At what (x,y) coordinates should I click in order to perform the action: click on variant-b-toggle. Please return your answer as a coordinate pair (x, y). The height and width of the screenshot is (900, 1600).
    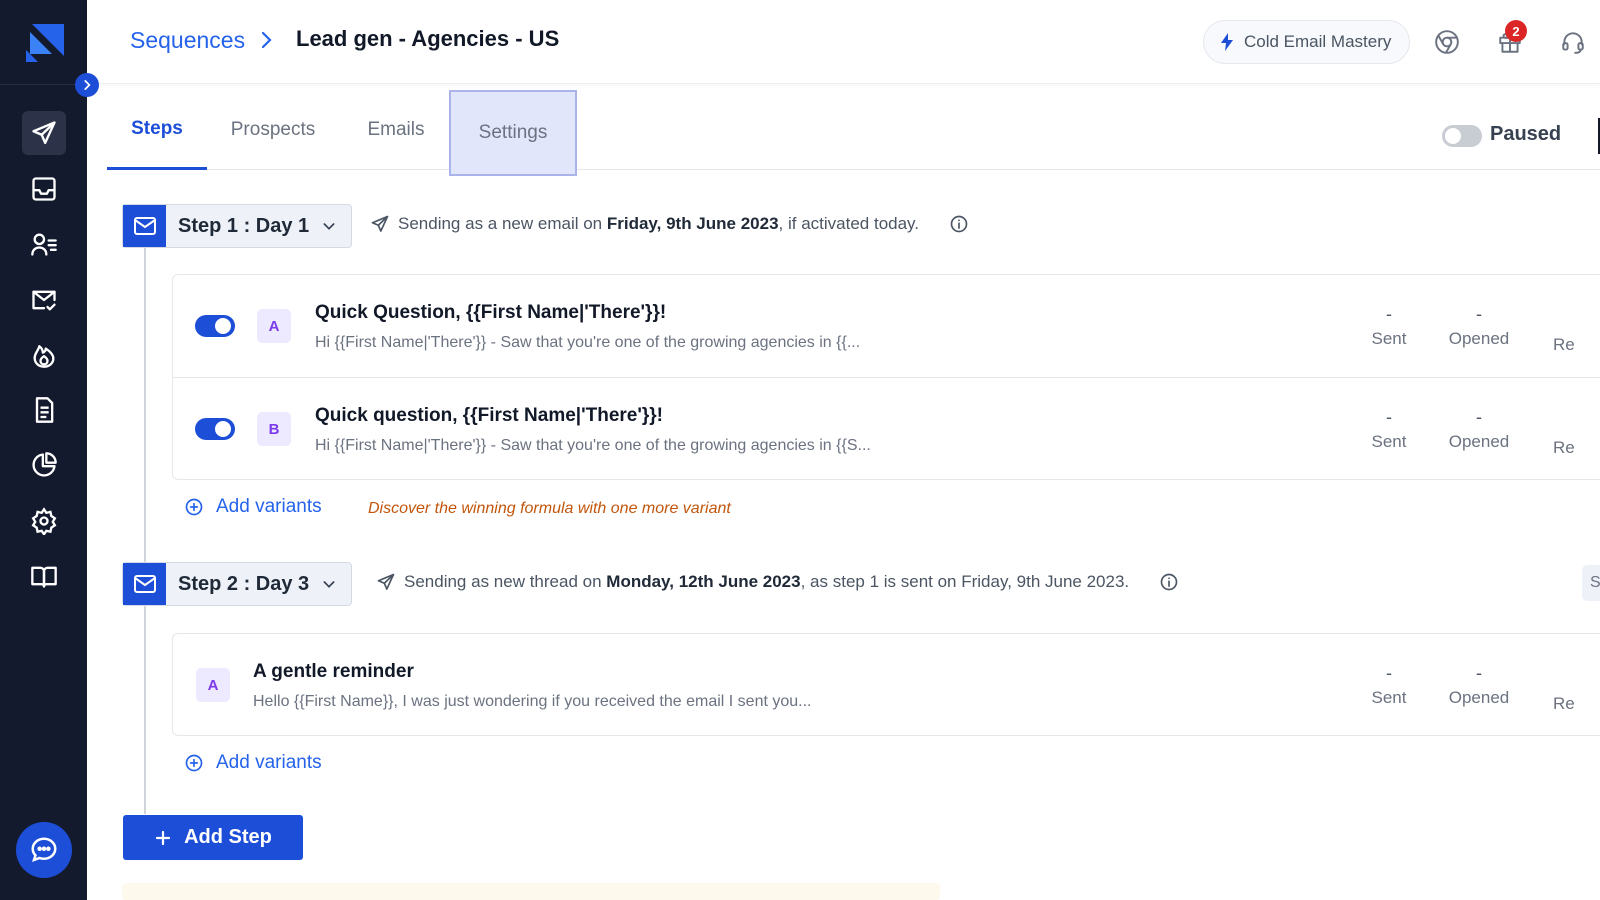
    Looking at the image, I should click on (215, 429).